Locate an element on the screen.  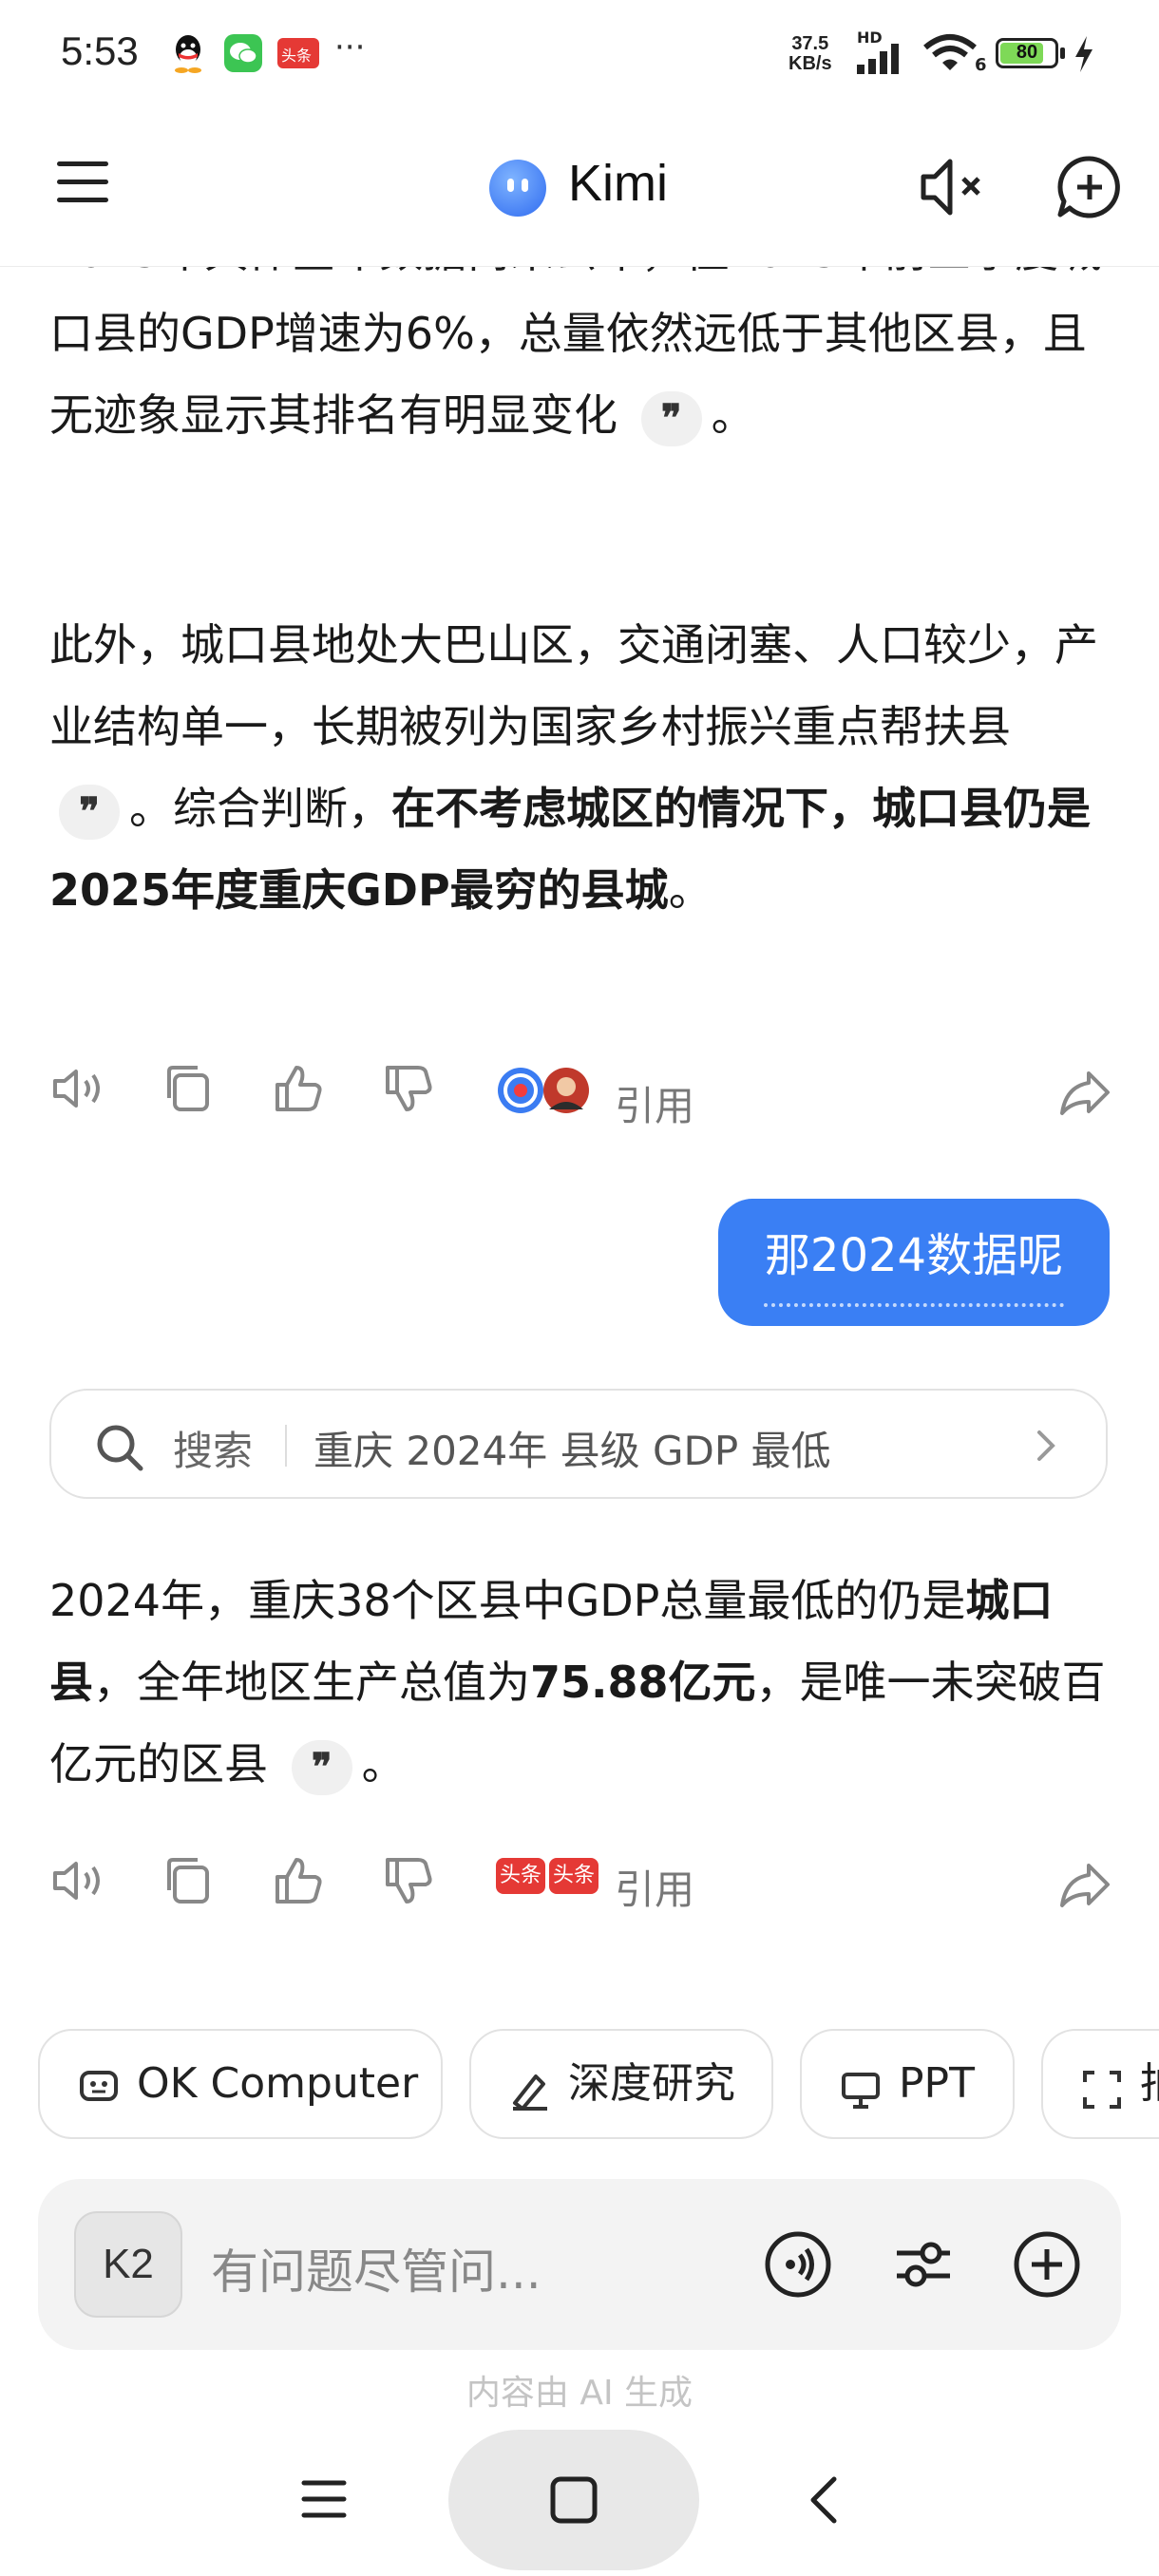
mute-icon is located at coordinates (956, 187).